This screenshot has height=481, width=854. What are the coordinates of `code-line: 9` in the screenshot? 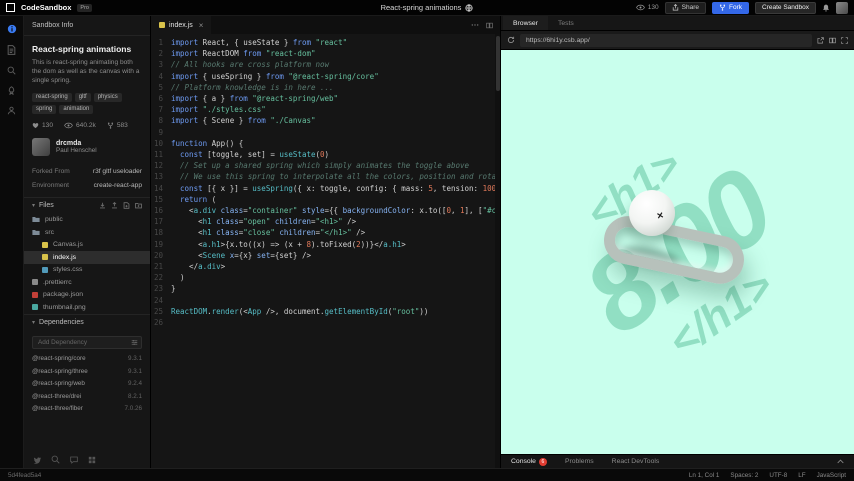 It's located at (325, 132).